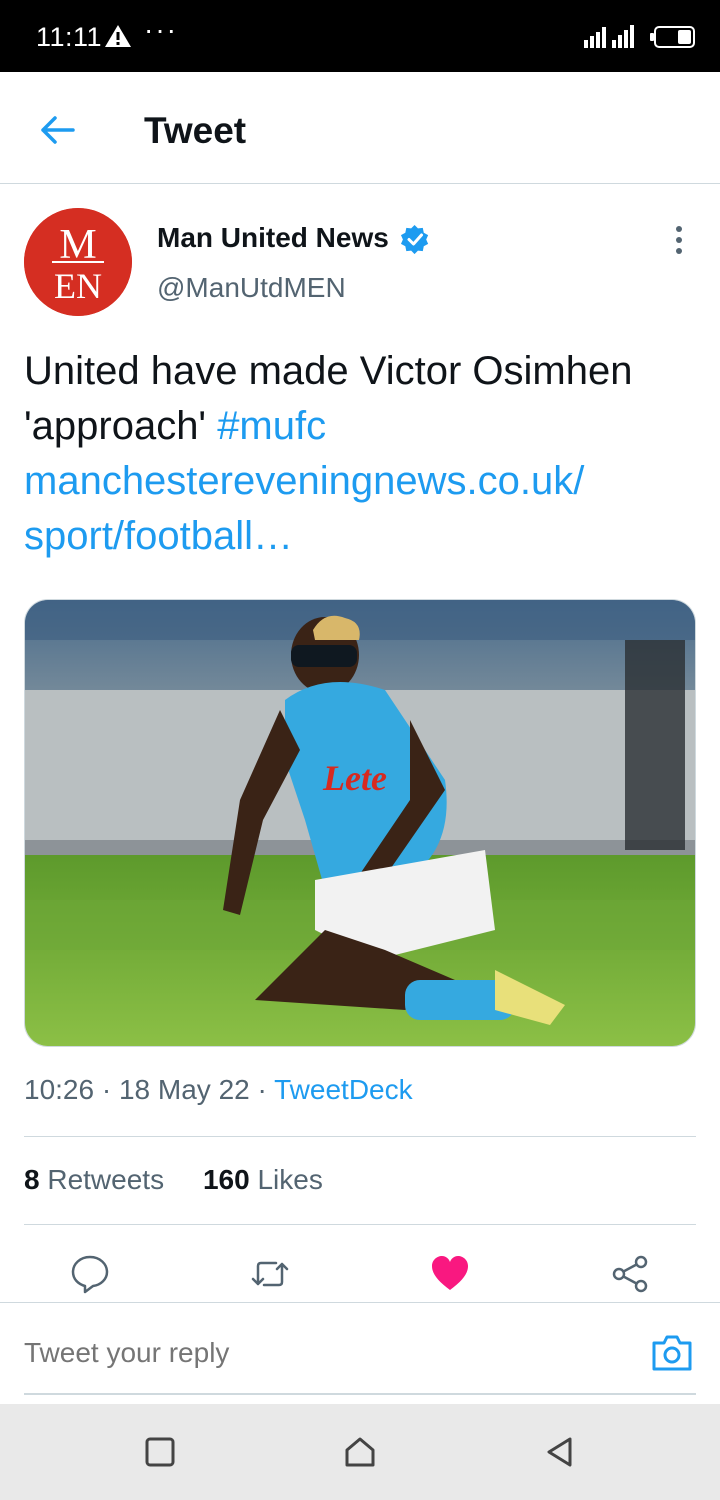 The image size is (720, 1500). I want to click on likes-label: Likes, so click(290, 1179).